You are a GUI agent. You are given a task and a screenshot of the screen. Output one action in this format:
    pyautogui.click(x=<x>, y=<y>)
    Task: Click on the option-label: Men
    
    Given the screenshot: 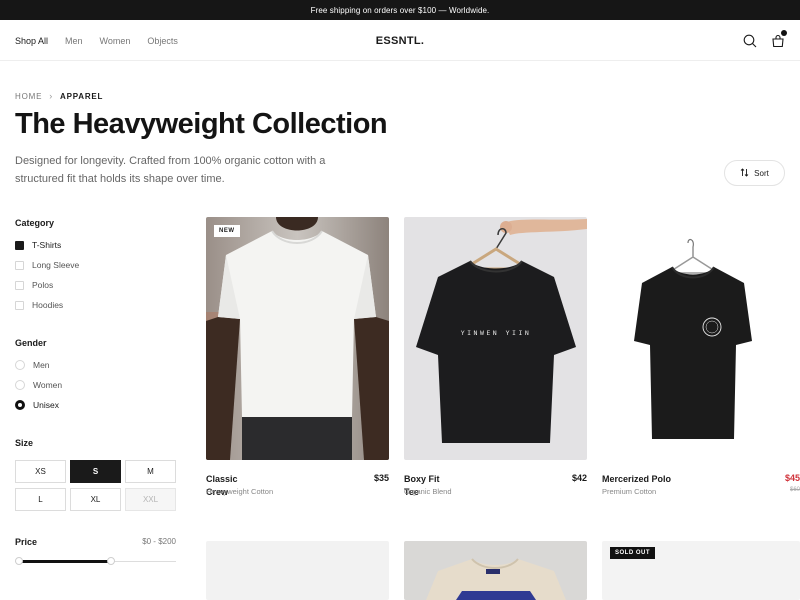 What is the action you would take?
    pyautogui.click(x=41, y=365)
    